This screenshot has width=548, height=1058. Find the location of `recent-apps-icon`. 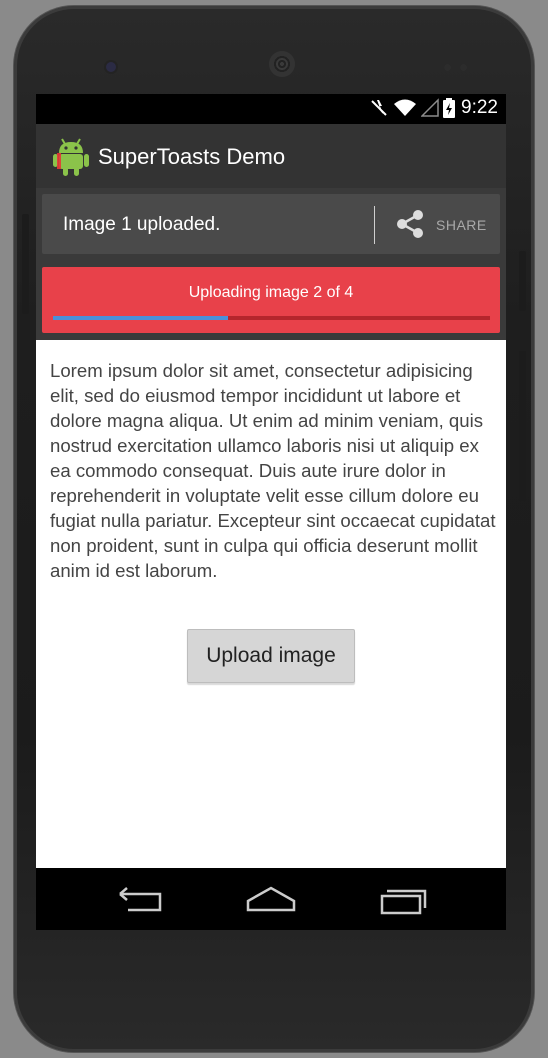

recent-apps-icon is located at coordinates (403, 900).